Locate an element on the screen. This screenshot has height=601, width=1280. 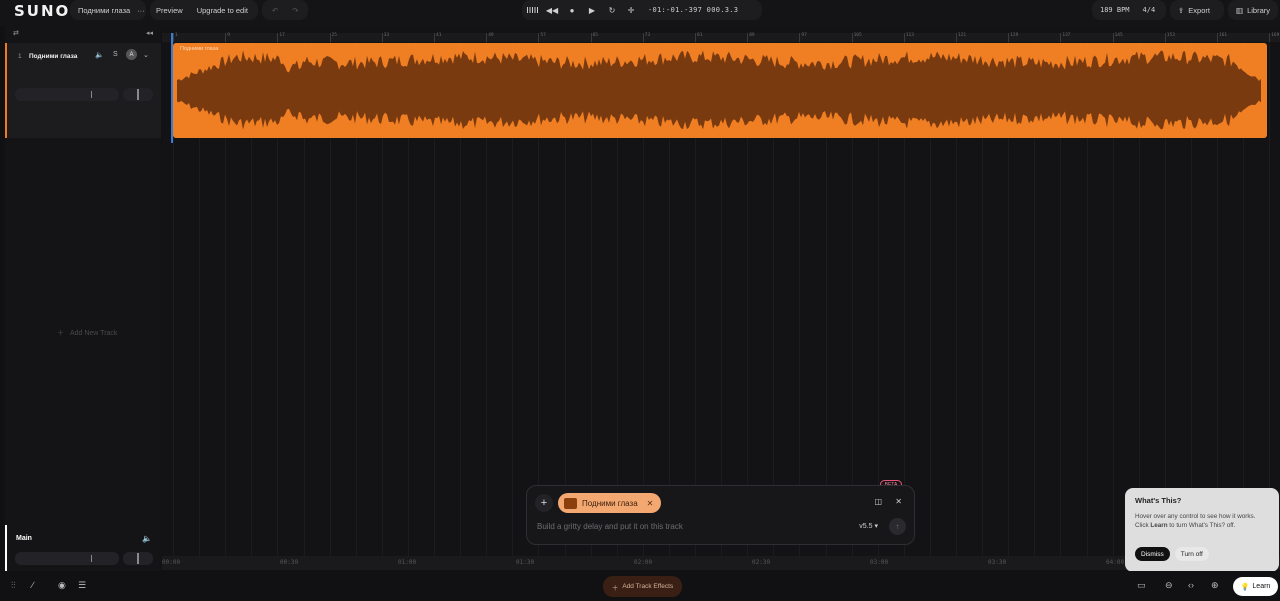
undo-icon: ↶ is located at coordinates (275, 10).